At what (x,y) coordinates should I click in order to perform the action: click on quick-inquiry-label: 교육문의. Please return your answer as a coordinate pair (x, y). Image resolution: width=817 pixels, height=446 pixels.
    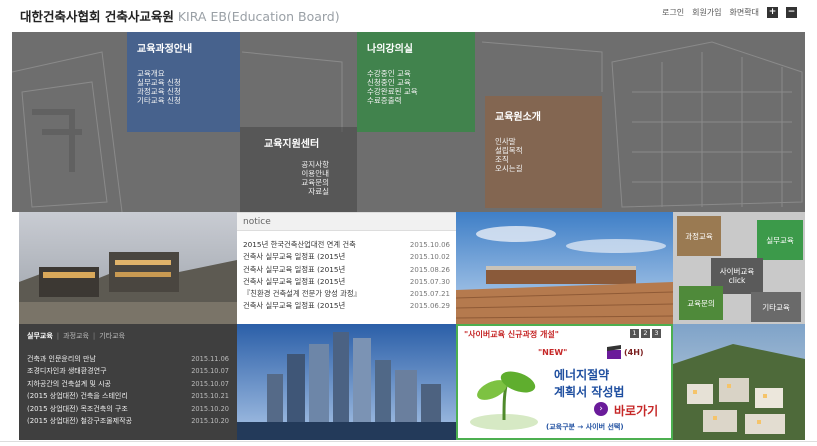
    Looking at the image, I should click on (701, 303).